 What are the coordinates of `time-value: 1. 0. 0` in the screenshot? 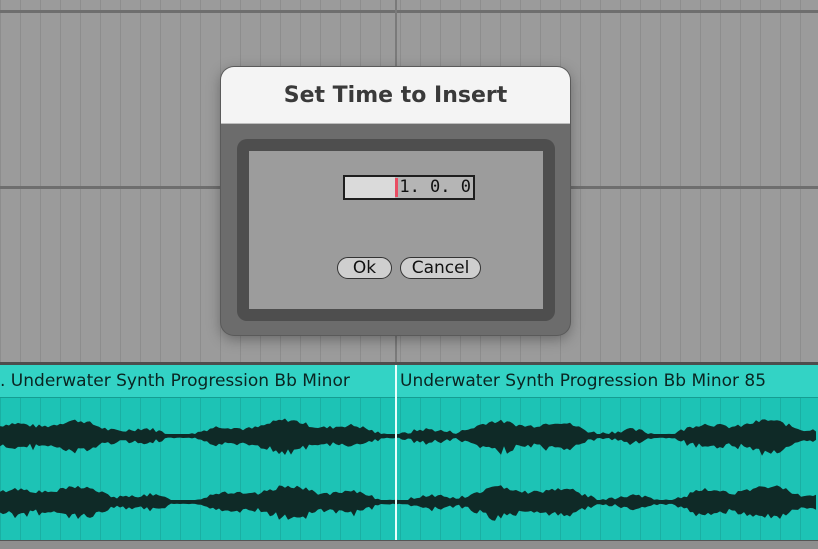 It's located at (435, 187).